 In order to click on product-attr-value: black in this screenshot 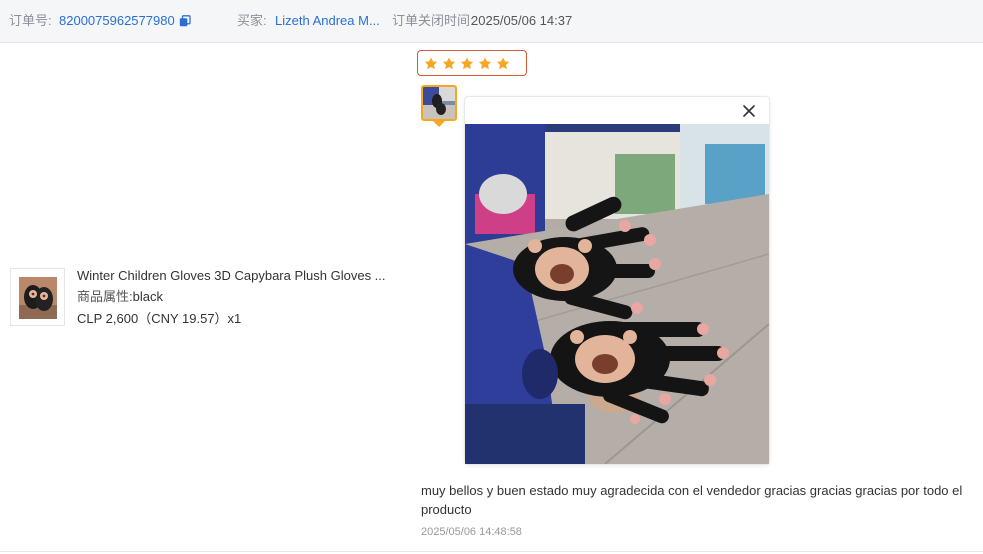, I will do `click(147, 296)`.